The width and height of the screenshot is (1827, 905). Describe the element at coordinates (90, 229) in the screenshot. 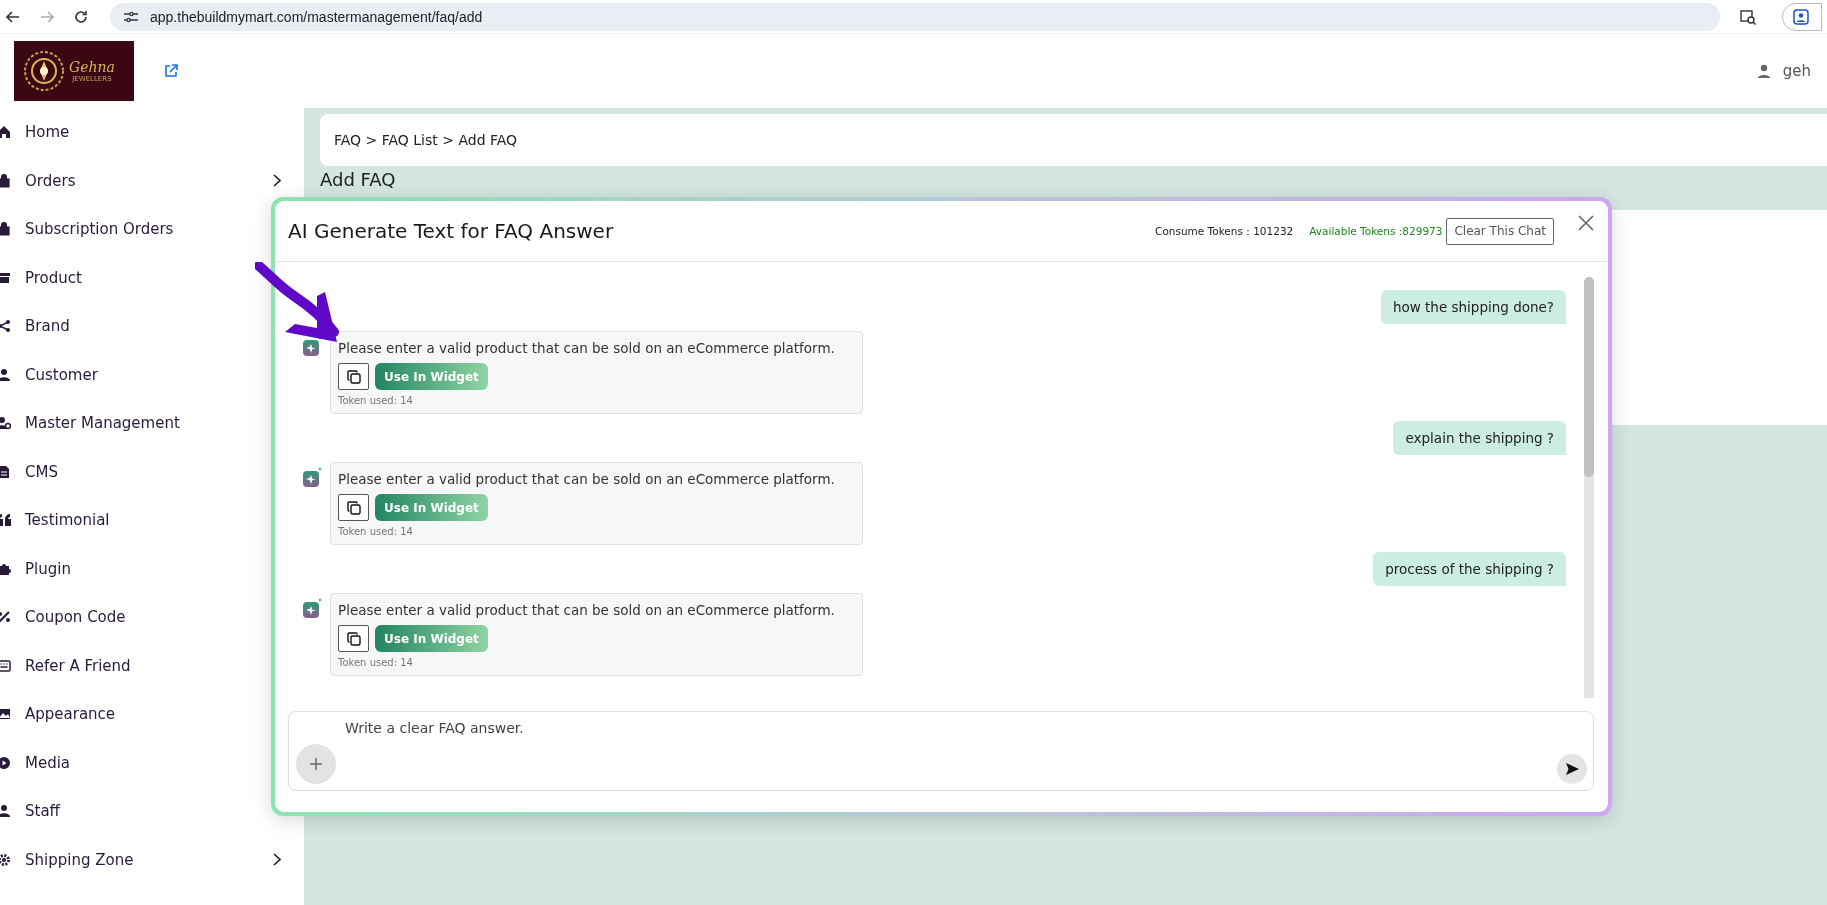

I see `sidebar-item: Subscription Orders` at that location.